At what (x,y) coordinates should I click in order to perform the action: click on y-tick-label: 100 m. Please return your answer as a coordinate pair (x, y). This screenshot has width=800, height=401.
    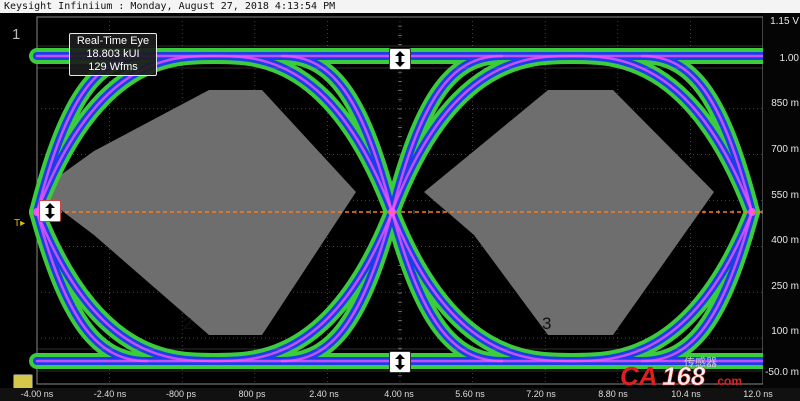
    Looking at the image, I should click on (785, 331).